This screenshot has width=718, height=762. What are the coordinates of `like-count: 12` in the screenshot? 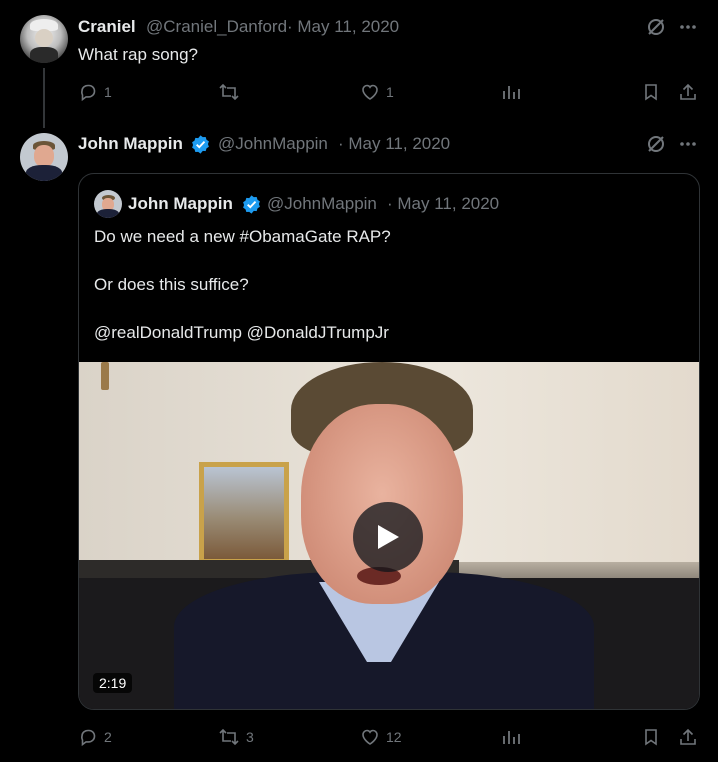 It's located at (394, 737).